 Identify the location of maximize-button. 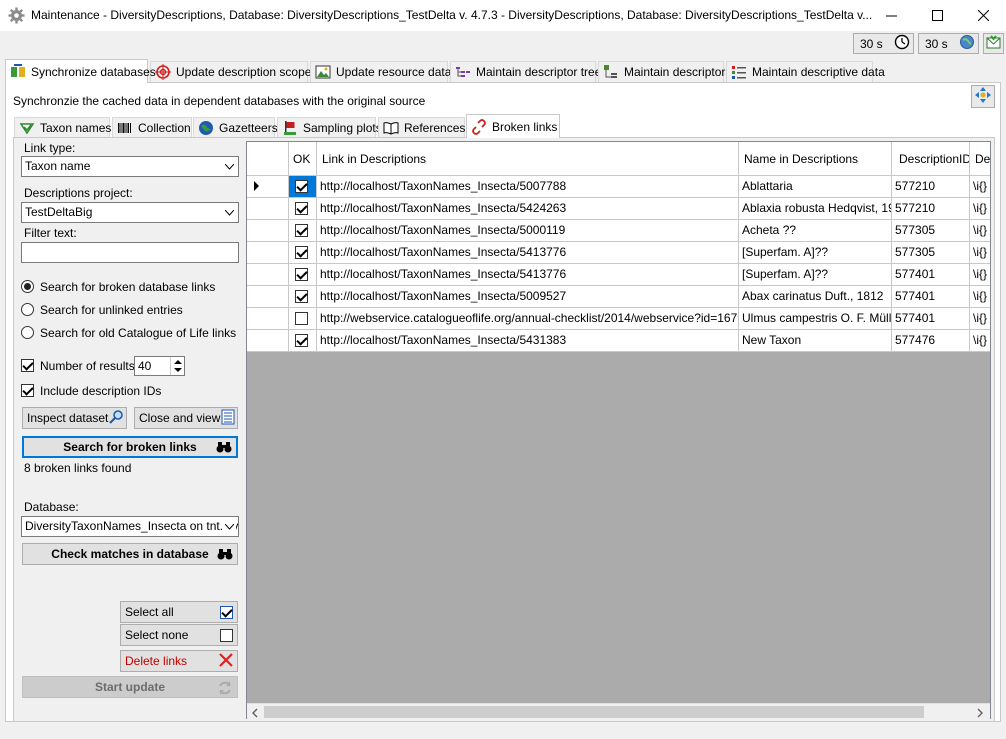
(937, 15).